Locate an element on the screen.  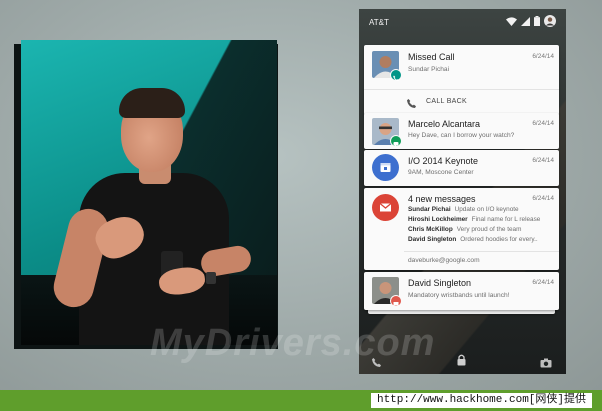
carrier-label: AT&T is located at coordinates (379, 22).